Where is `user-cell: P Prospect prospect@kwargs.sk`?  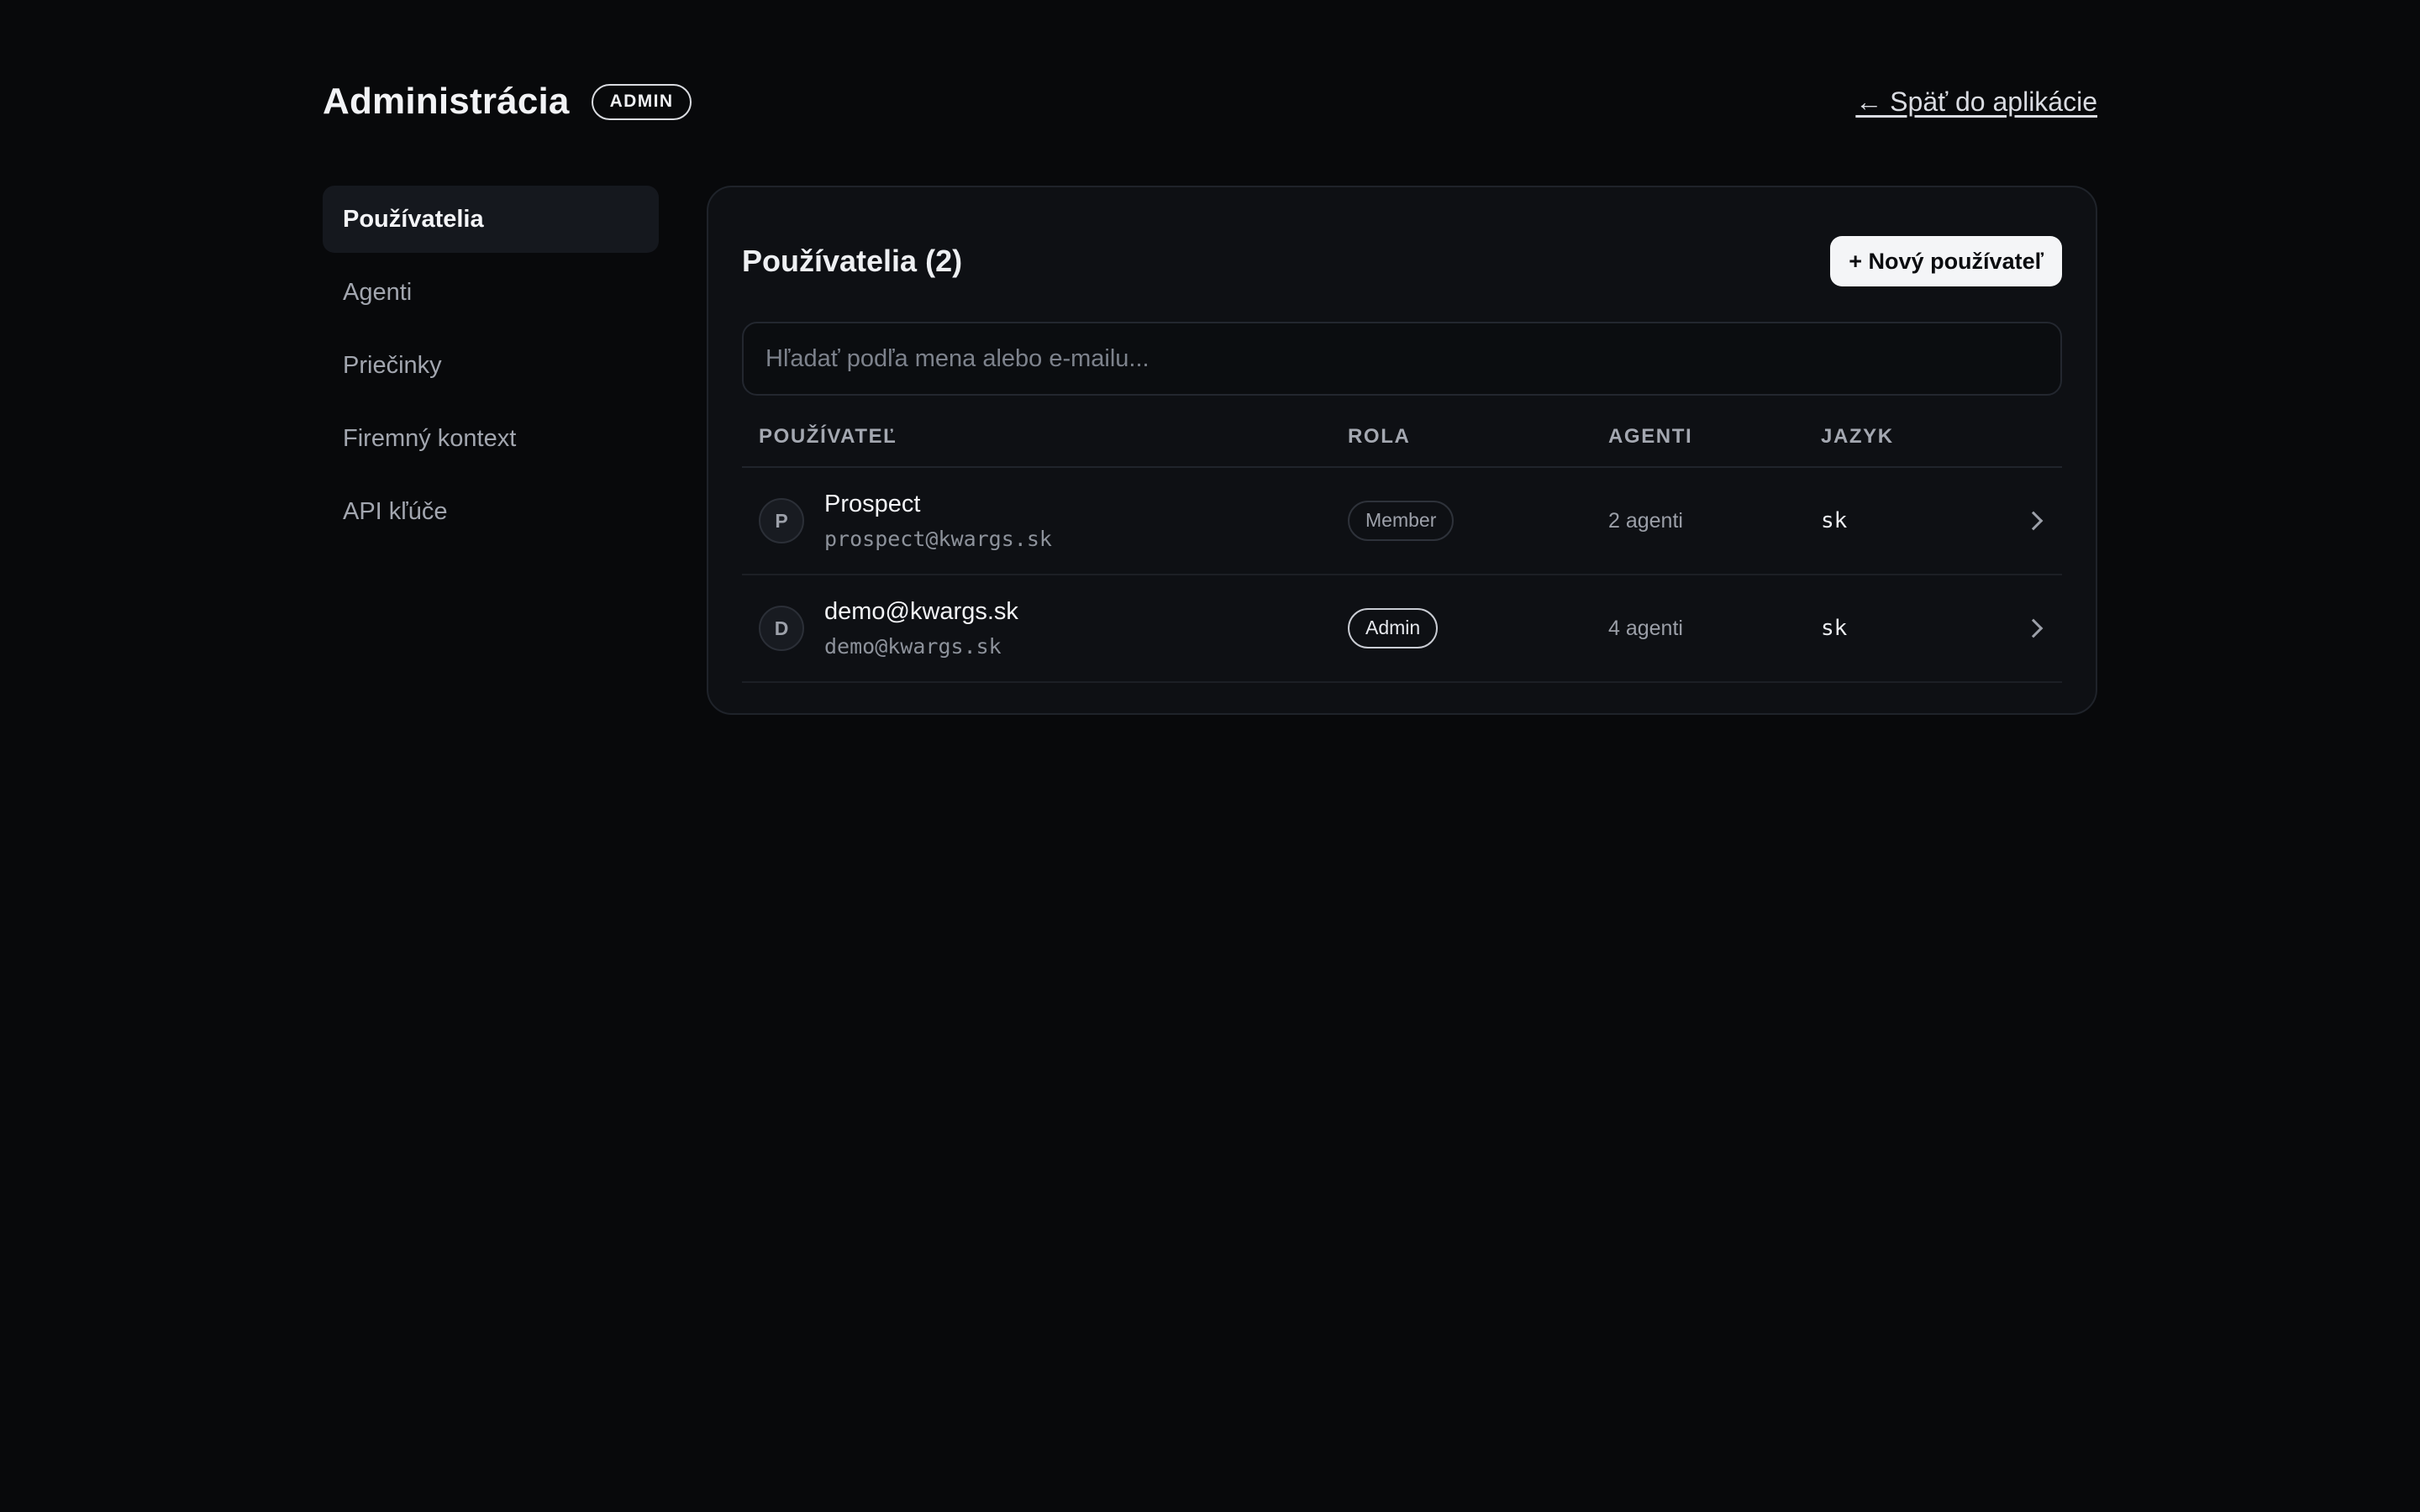 user-cell: P Prospect prospect@kwargs.sk is located at coordinates (1045, 521).